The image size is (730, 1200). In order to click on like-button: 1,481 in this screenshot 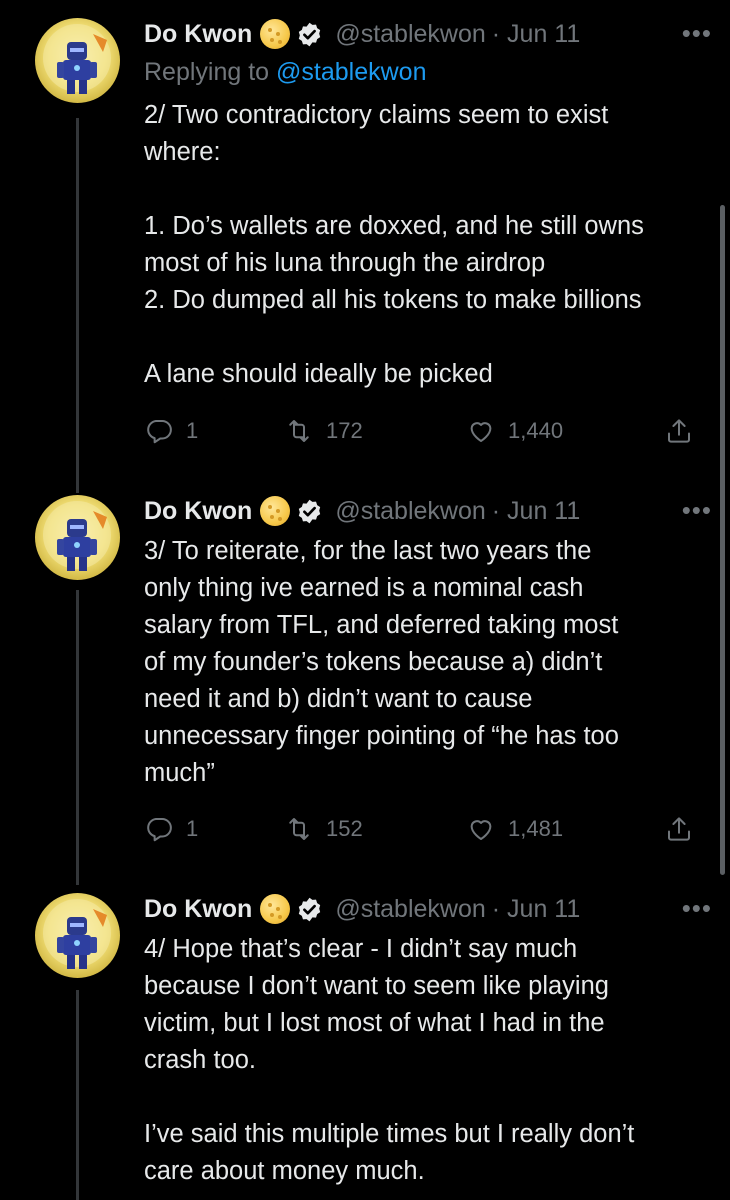, I will do `click(514, 829)`.